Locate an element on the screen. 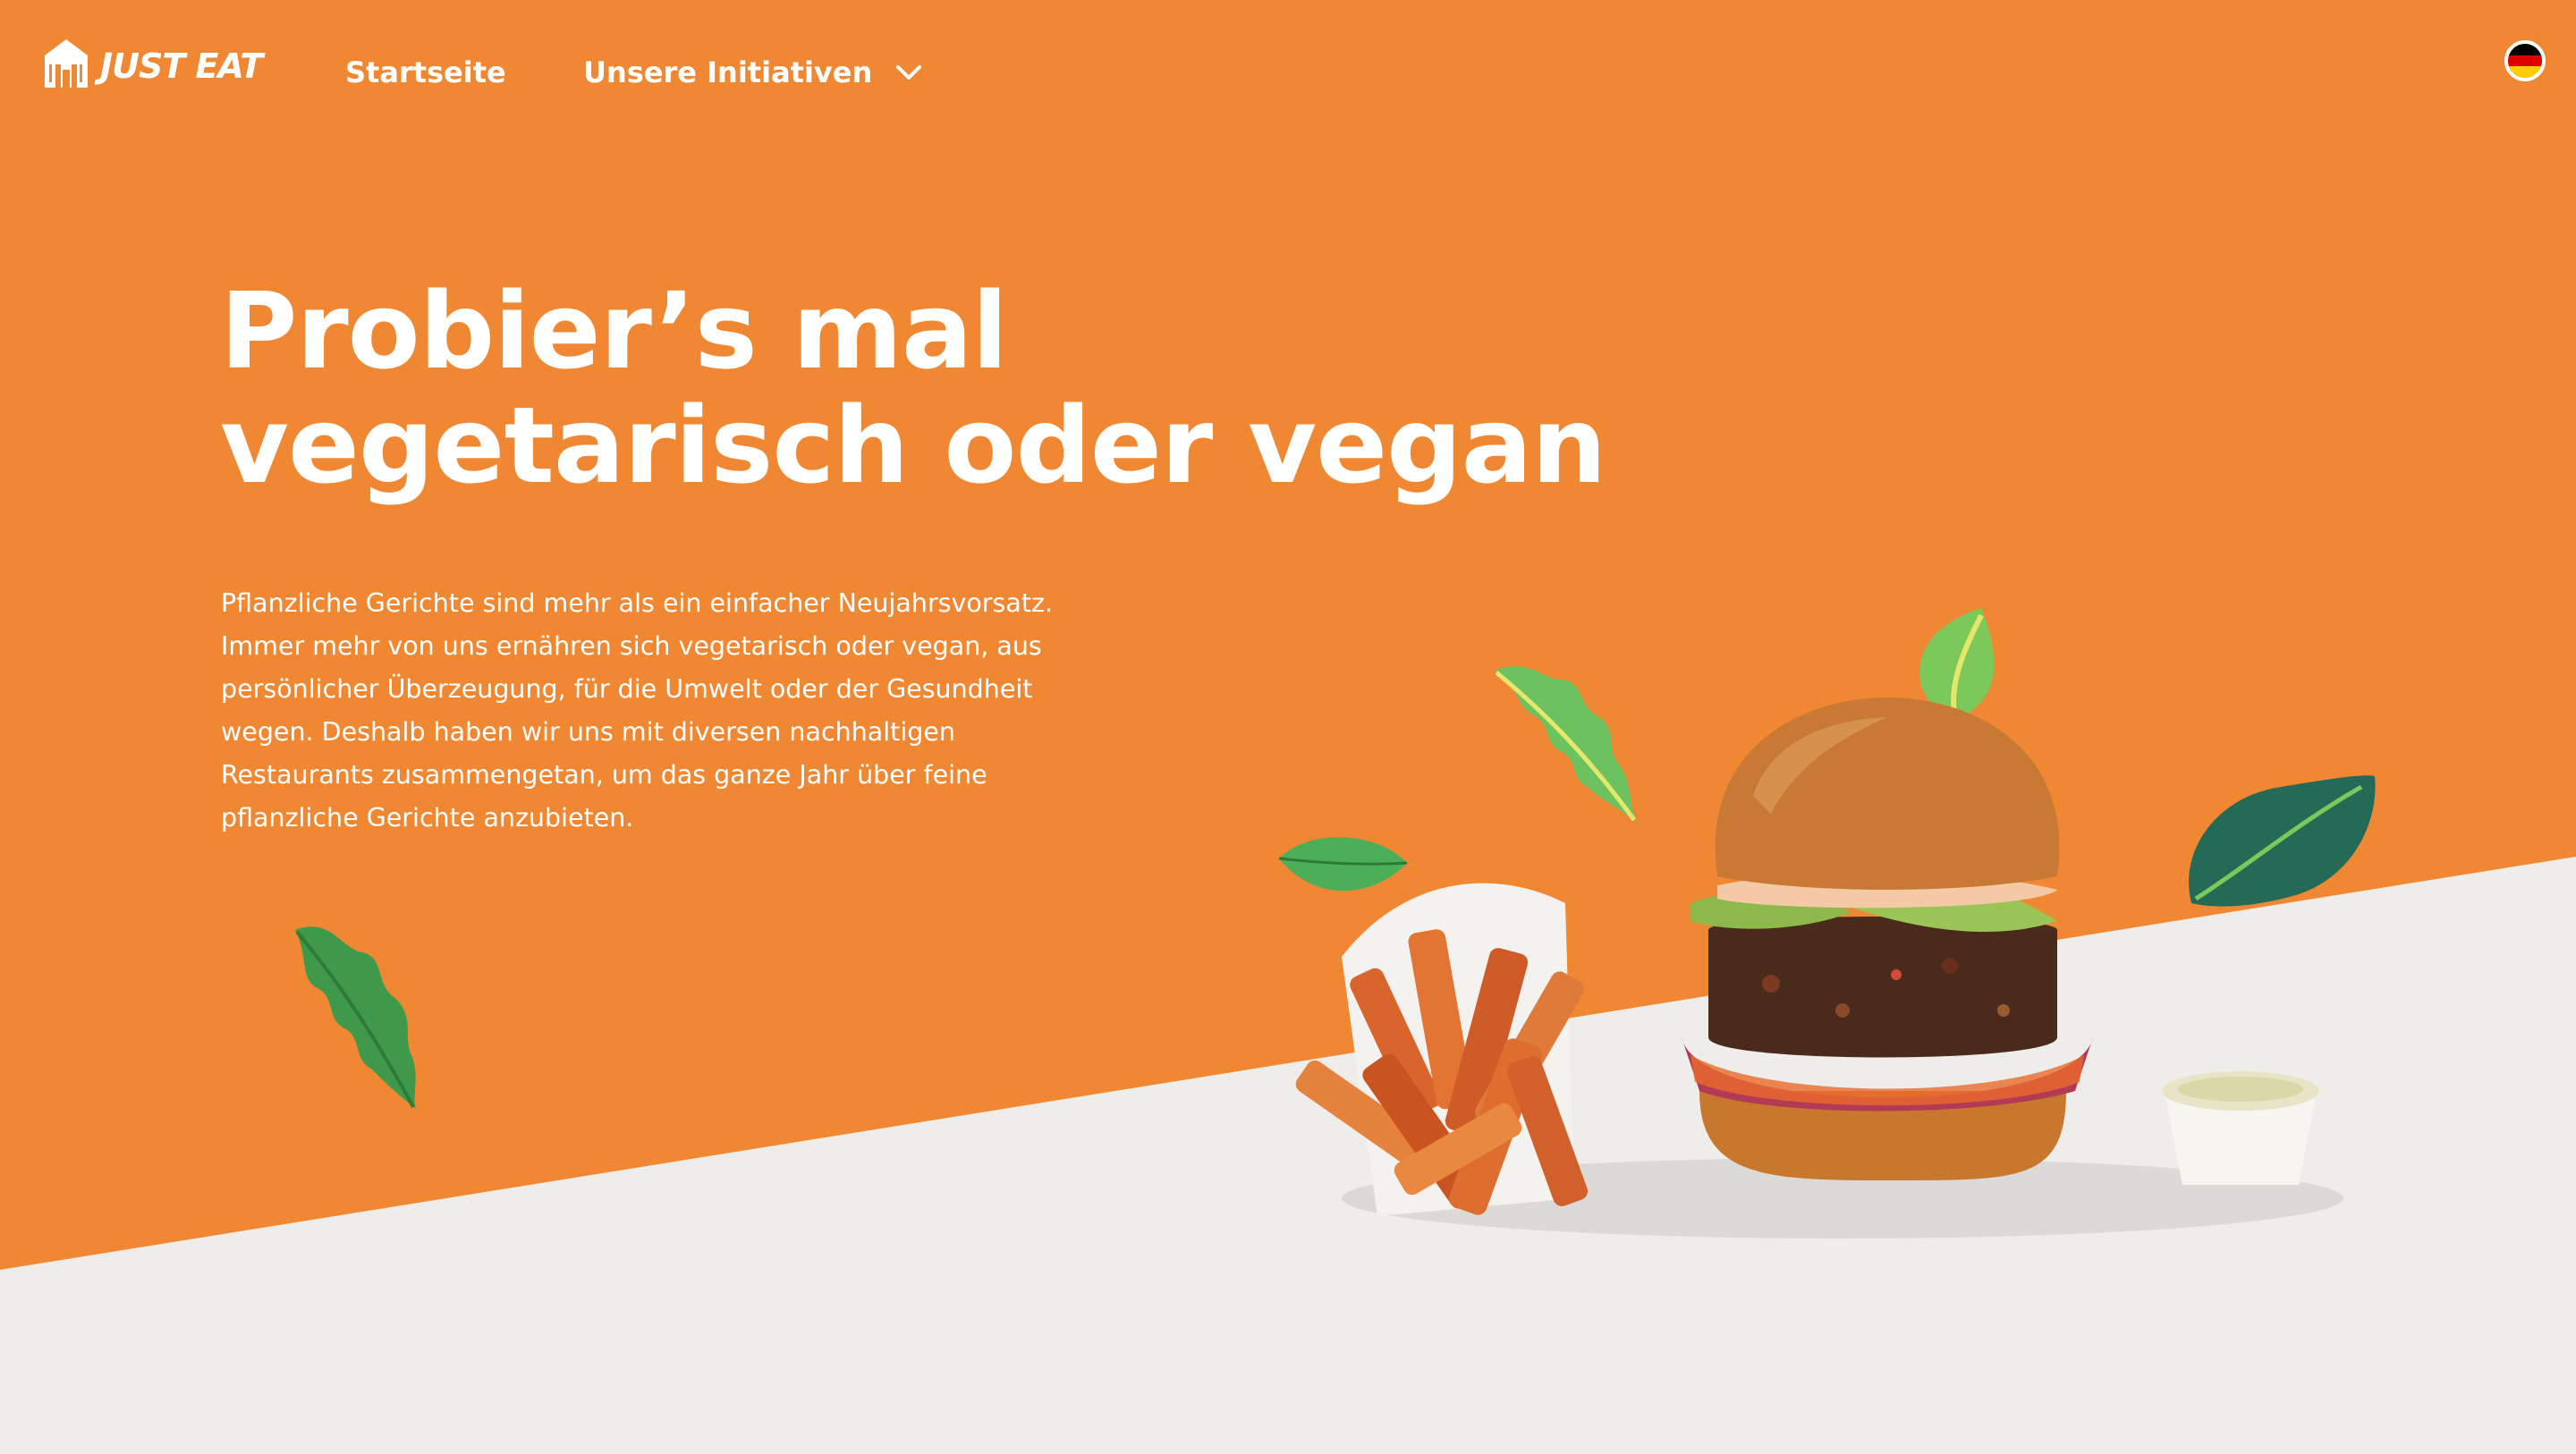 The image size is (2576, 1454). nav-initiatives-label: Unsere Initiativen is located at coordinates (728, 72).